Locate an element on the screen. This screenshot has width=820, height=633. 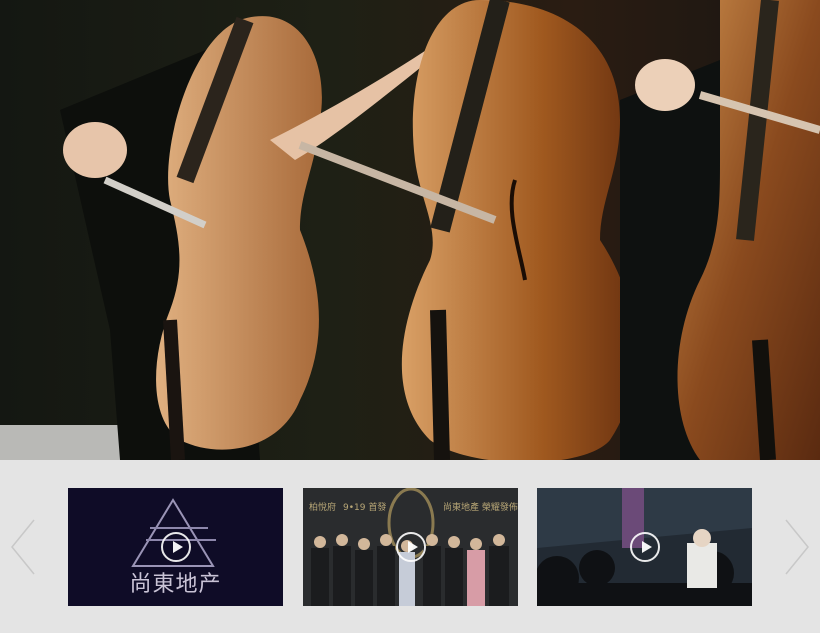
thumbnail-1-caption: 尚東地产 is located at coordinates (175, 584).